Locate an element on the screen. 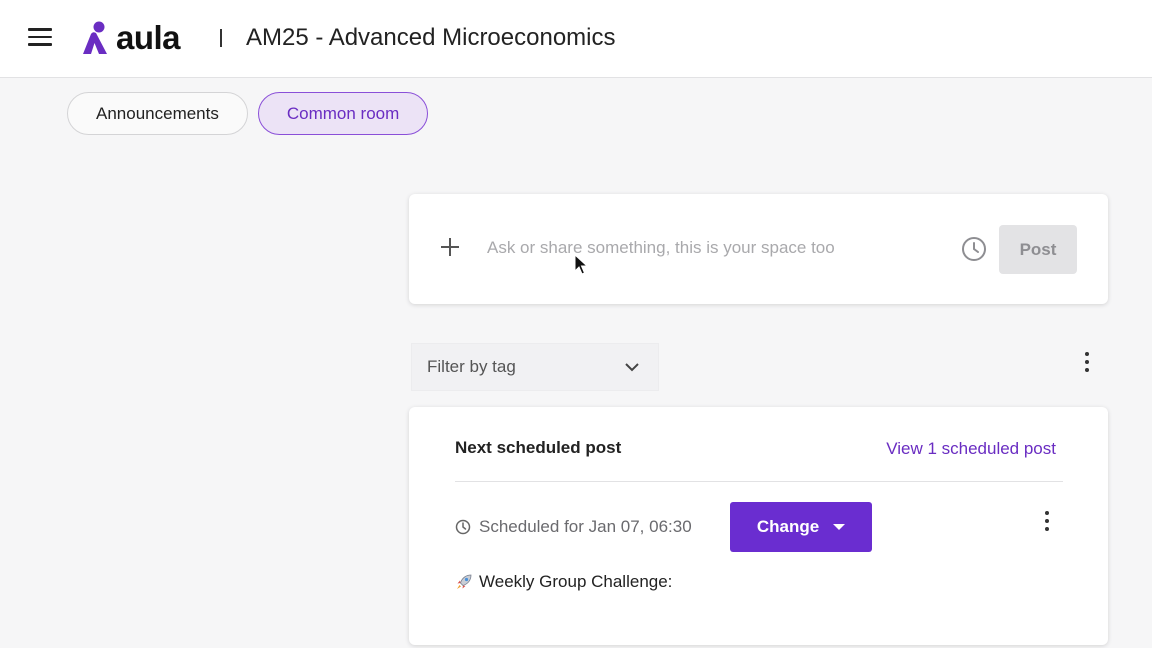 The height and width of the screenshot is (648, 1152). post-input is located at coordinates (722, 248).